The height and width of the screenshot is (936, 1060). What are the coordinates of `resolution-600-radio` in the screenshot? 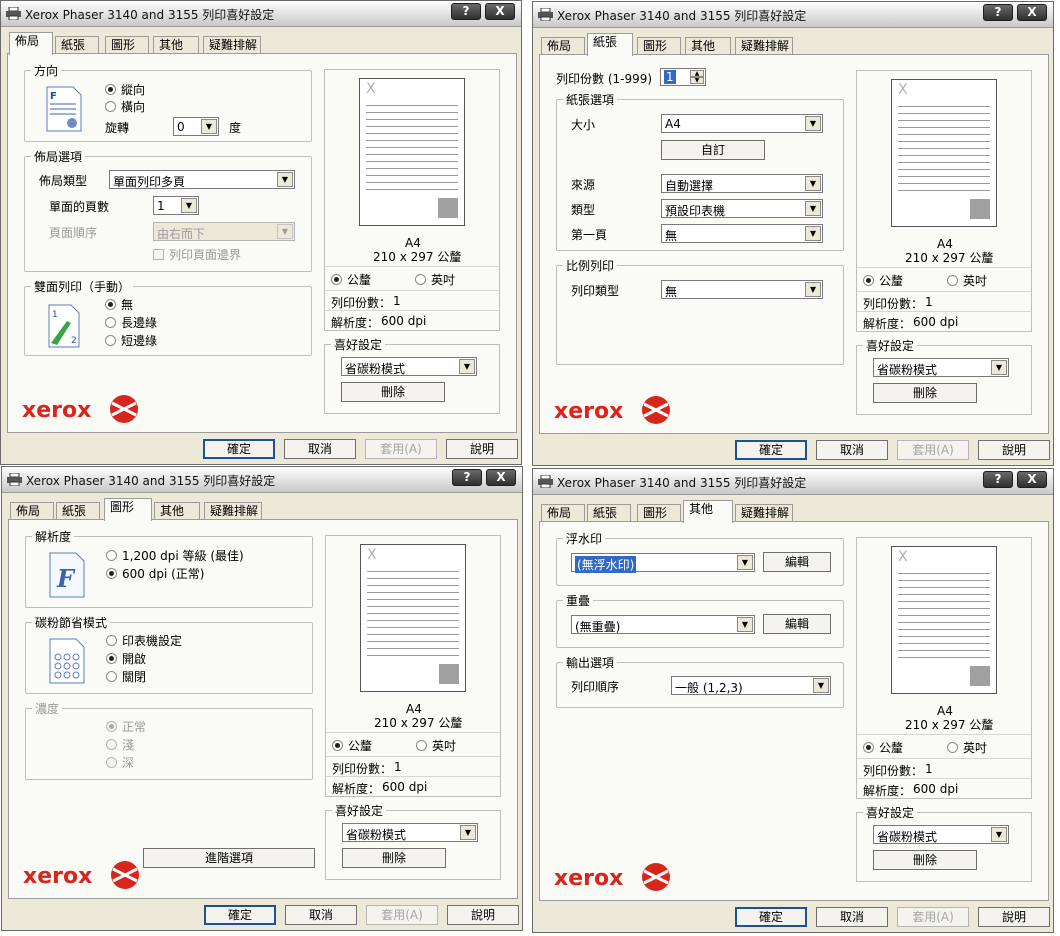 It's located at (111, 573).